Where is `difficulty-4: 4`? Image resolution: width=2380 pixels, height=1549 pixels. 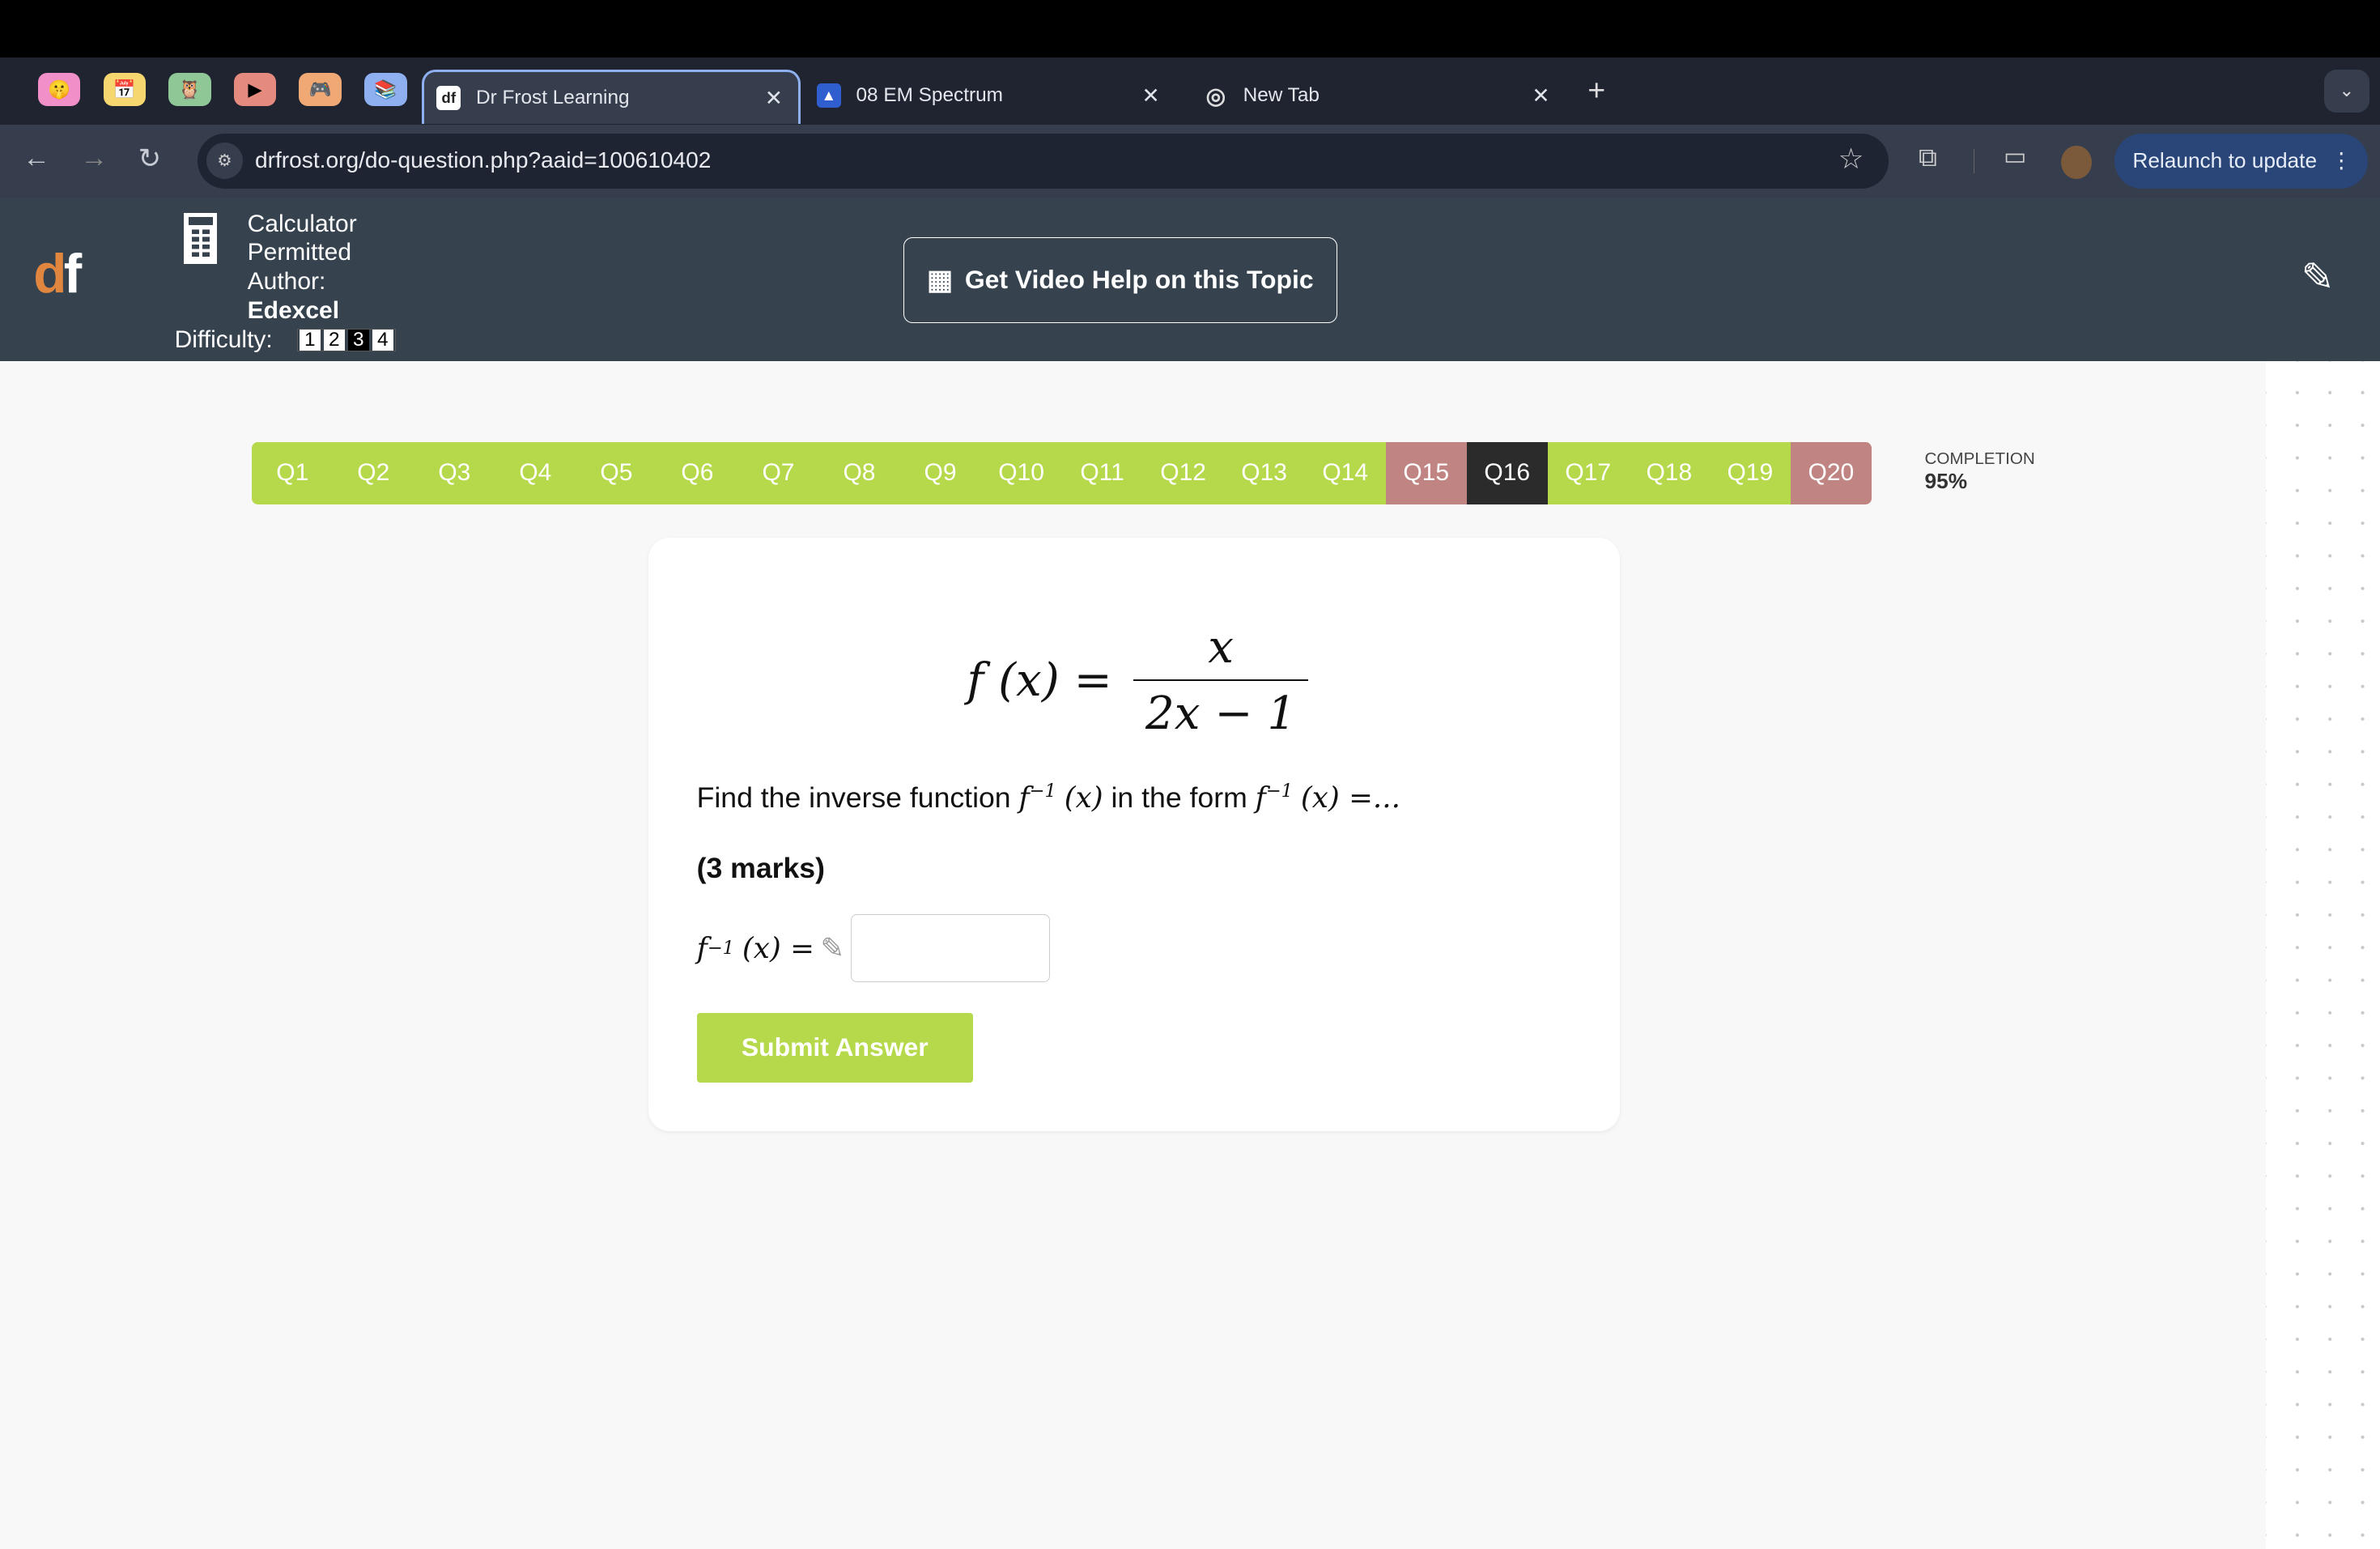 difficulty-4: 4 is located at coordinates (382, 340).